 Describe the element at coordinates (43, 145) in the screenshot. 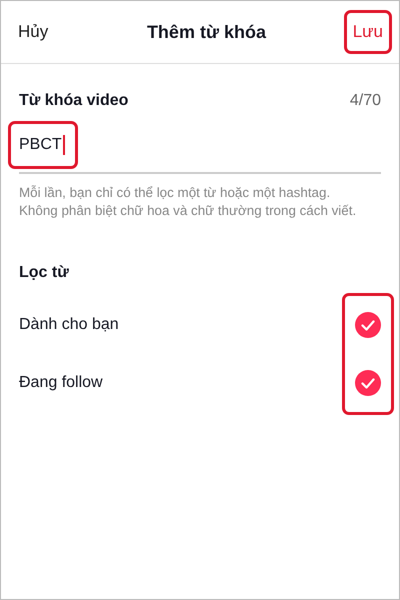

I see `keyword-field: PBCT` at that location.